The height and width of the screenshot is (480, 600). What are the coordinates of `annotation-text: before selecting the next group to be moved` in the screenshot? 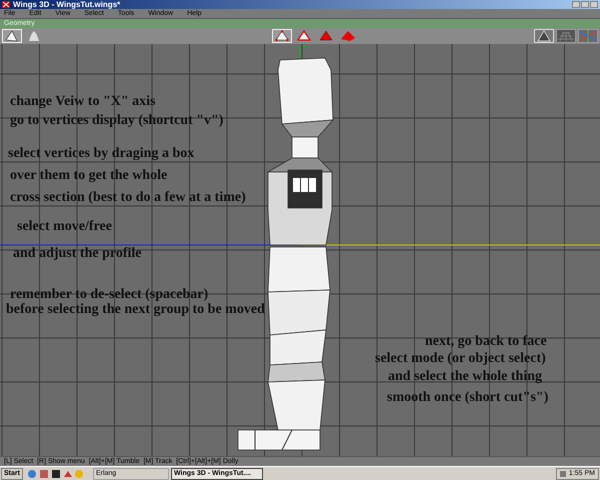 It's located at (135, 310).